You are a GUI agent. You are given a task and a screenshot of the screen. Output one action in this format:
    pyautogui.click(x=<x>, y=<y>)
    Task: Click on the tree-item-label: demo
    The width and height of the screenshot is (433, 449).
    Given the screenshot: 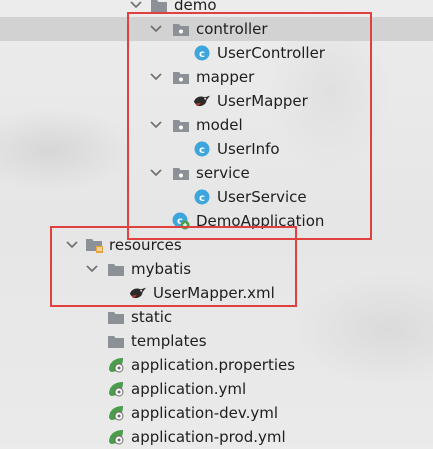 What is the action you would take?
    pyautogui.click(x=195, y=7)
    